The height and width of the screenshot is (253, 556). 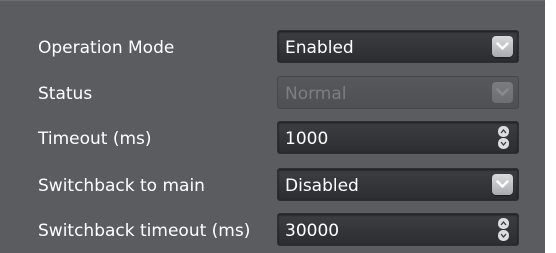 I want to click on switchback-dropdown: Disabled, so click(x=398, y=184).